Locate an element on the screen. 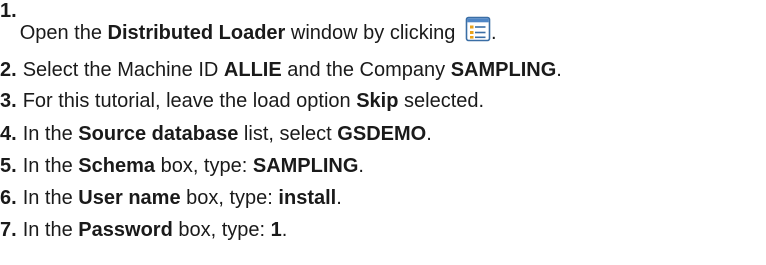 This screenshot has height=265, width=766. step-5: 5. In the Schema box, type: SAMPLING. is located at coordinates (182, 166).